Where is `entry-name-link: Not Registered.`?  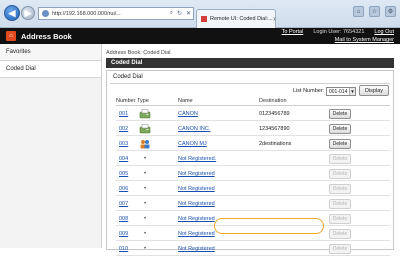
entry-name-link: Not Registered. is located at coordinates (197, 159).